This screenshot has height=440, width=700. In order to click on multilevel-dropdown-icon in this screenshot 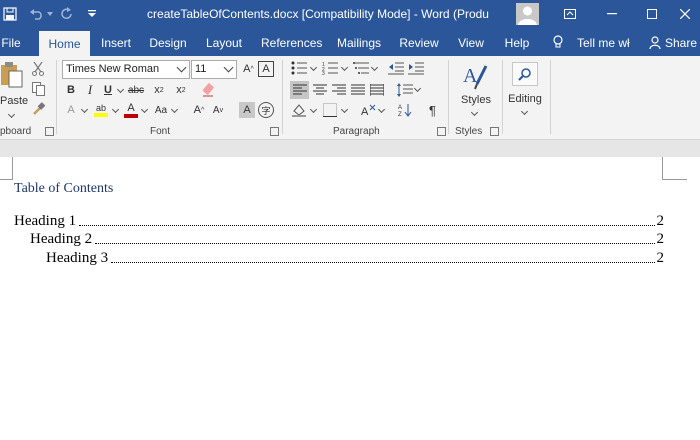, I will do `click(374, 67)`.